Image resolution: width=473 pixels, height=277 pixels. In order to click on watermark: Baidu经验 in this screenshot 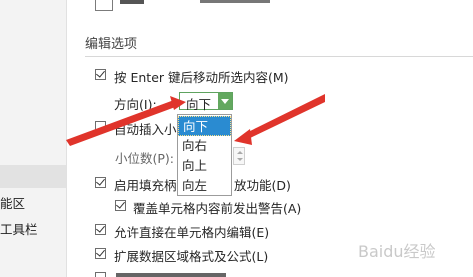, I will do `click(397, 251)`.